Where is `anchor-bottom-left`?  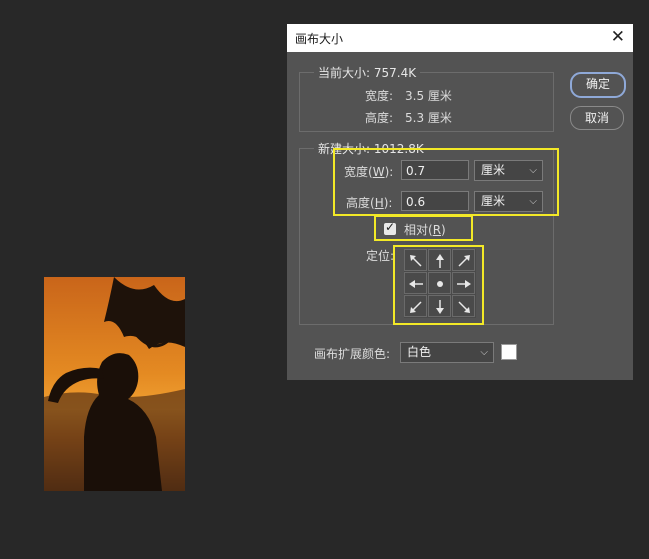
anchor-bottom-left is located at coordinates (415, 306).